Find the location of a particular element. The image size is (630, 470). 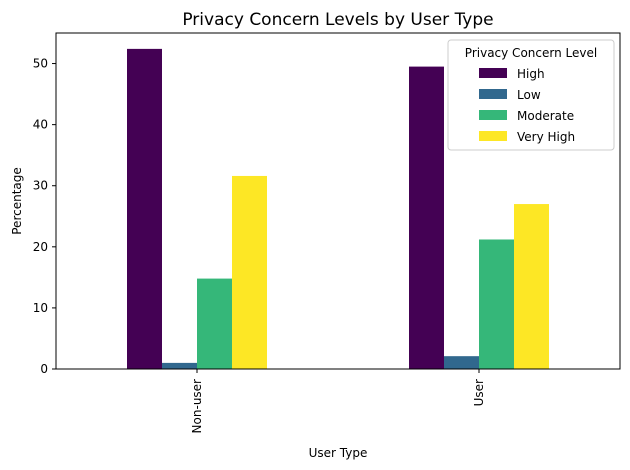

bar-low-user is located at coordinates (461, 362).